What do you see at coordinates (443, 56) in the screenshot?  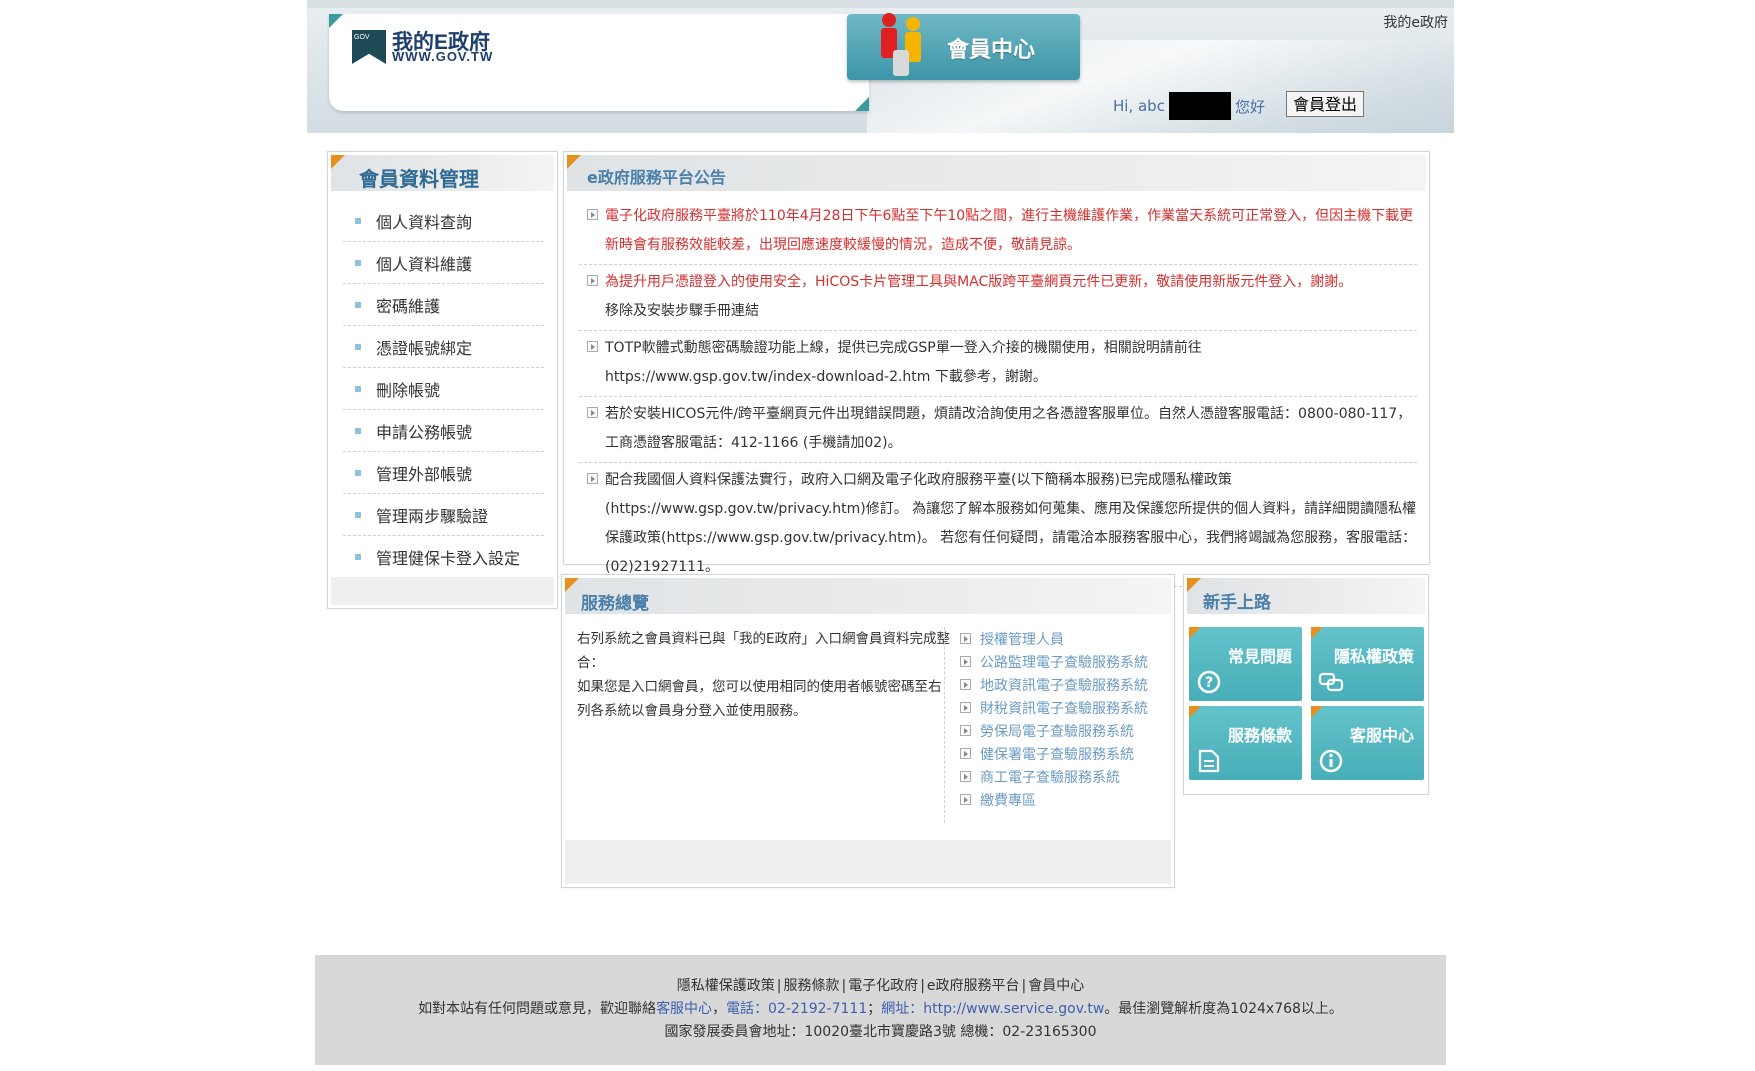 I see `logo-url: WWW.GOV.TW` at bounding box center [443, 56].